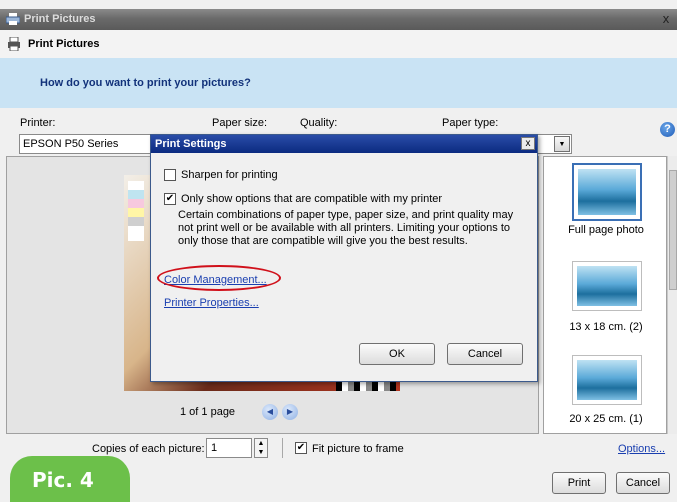  What do you see at coordinates (148, 449) in the screenshot?
I see `copies-label: Copies of each picture:` at bounding box center [148, 449].